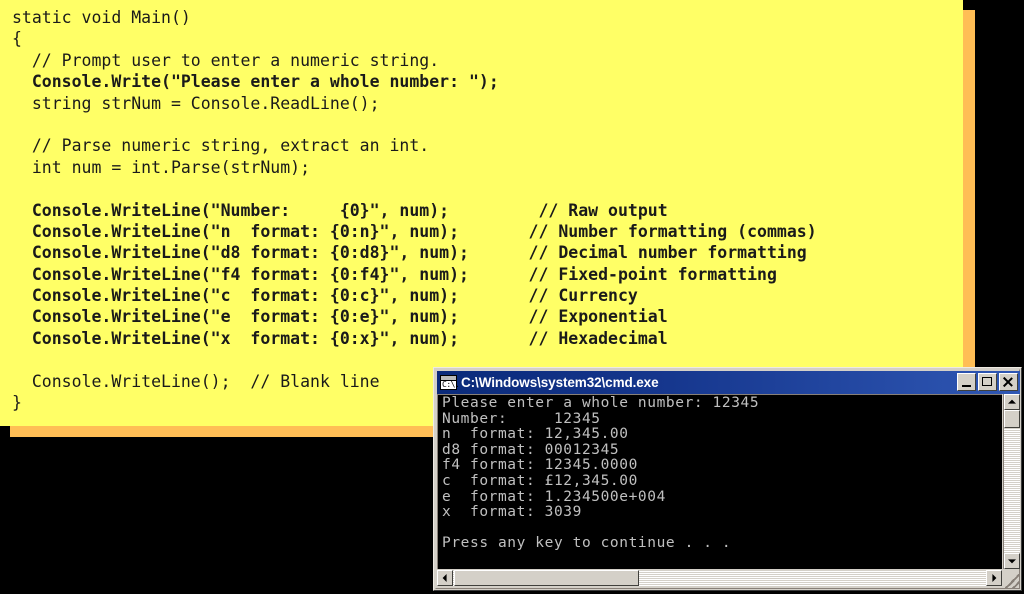  I want to click on console-output-line: x format: 3039, so click(512, 512).